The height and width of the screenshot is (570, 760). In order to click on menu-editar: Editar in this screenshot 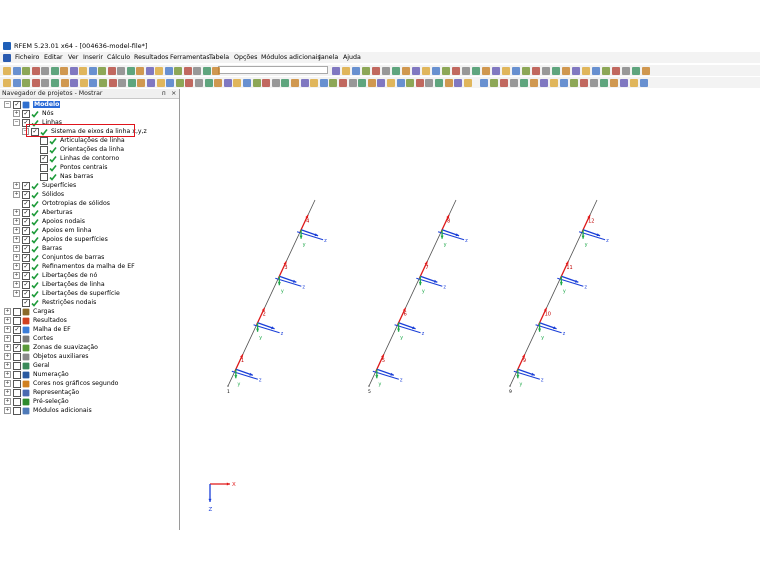, I will do `click(53, 57)`.